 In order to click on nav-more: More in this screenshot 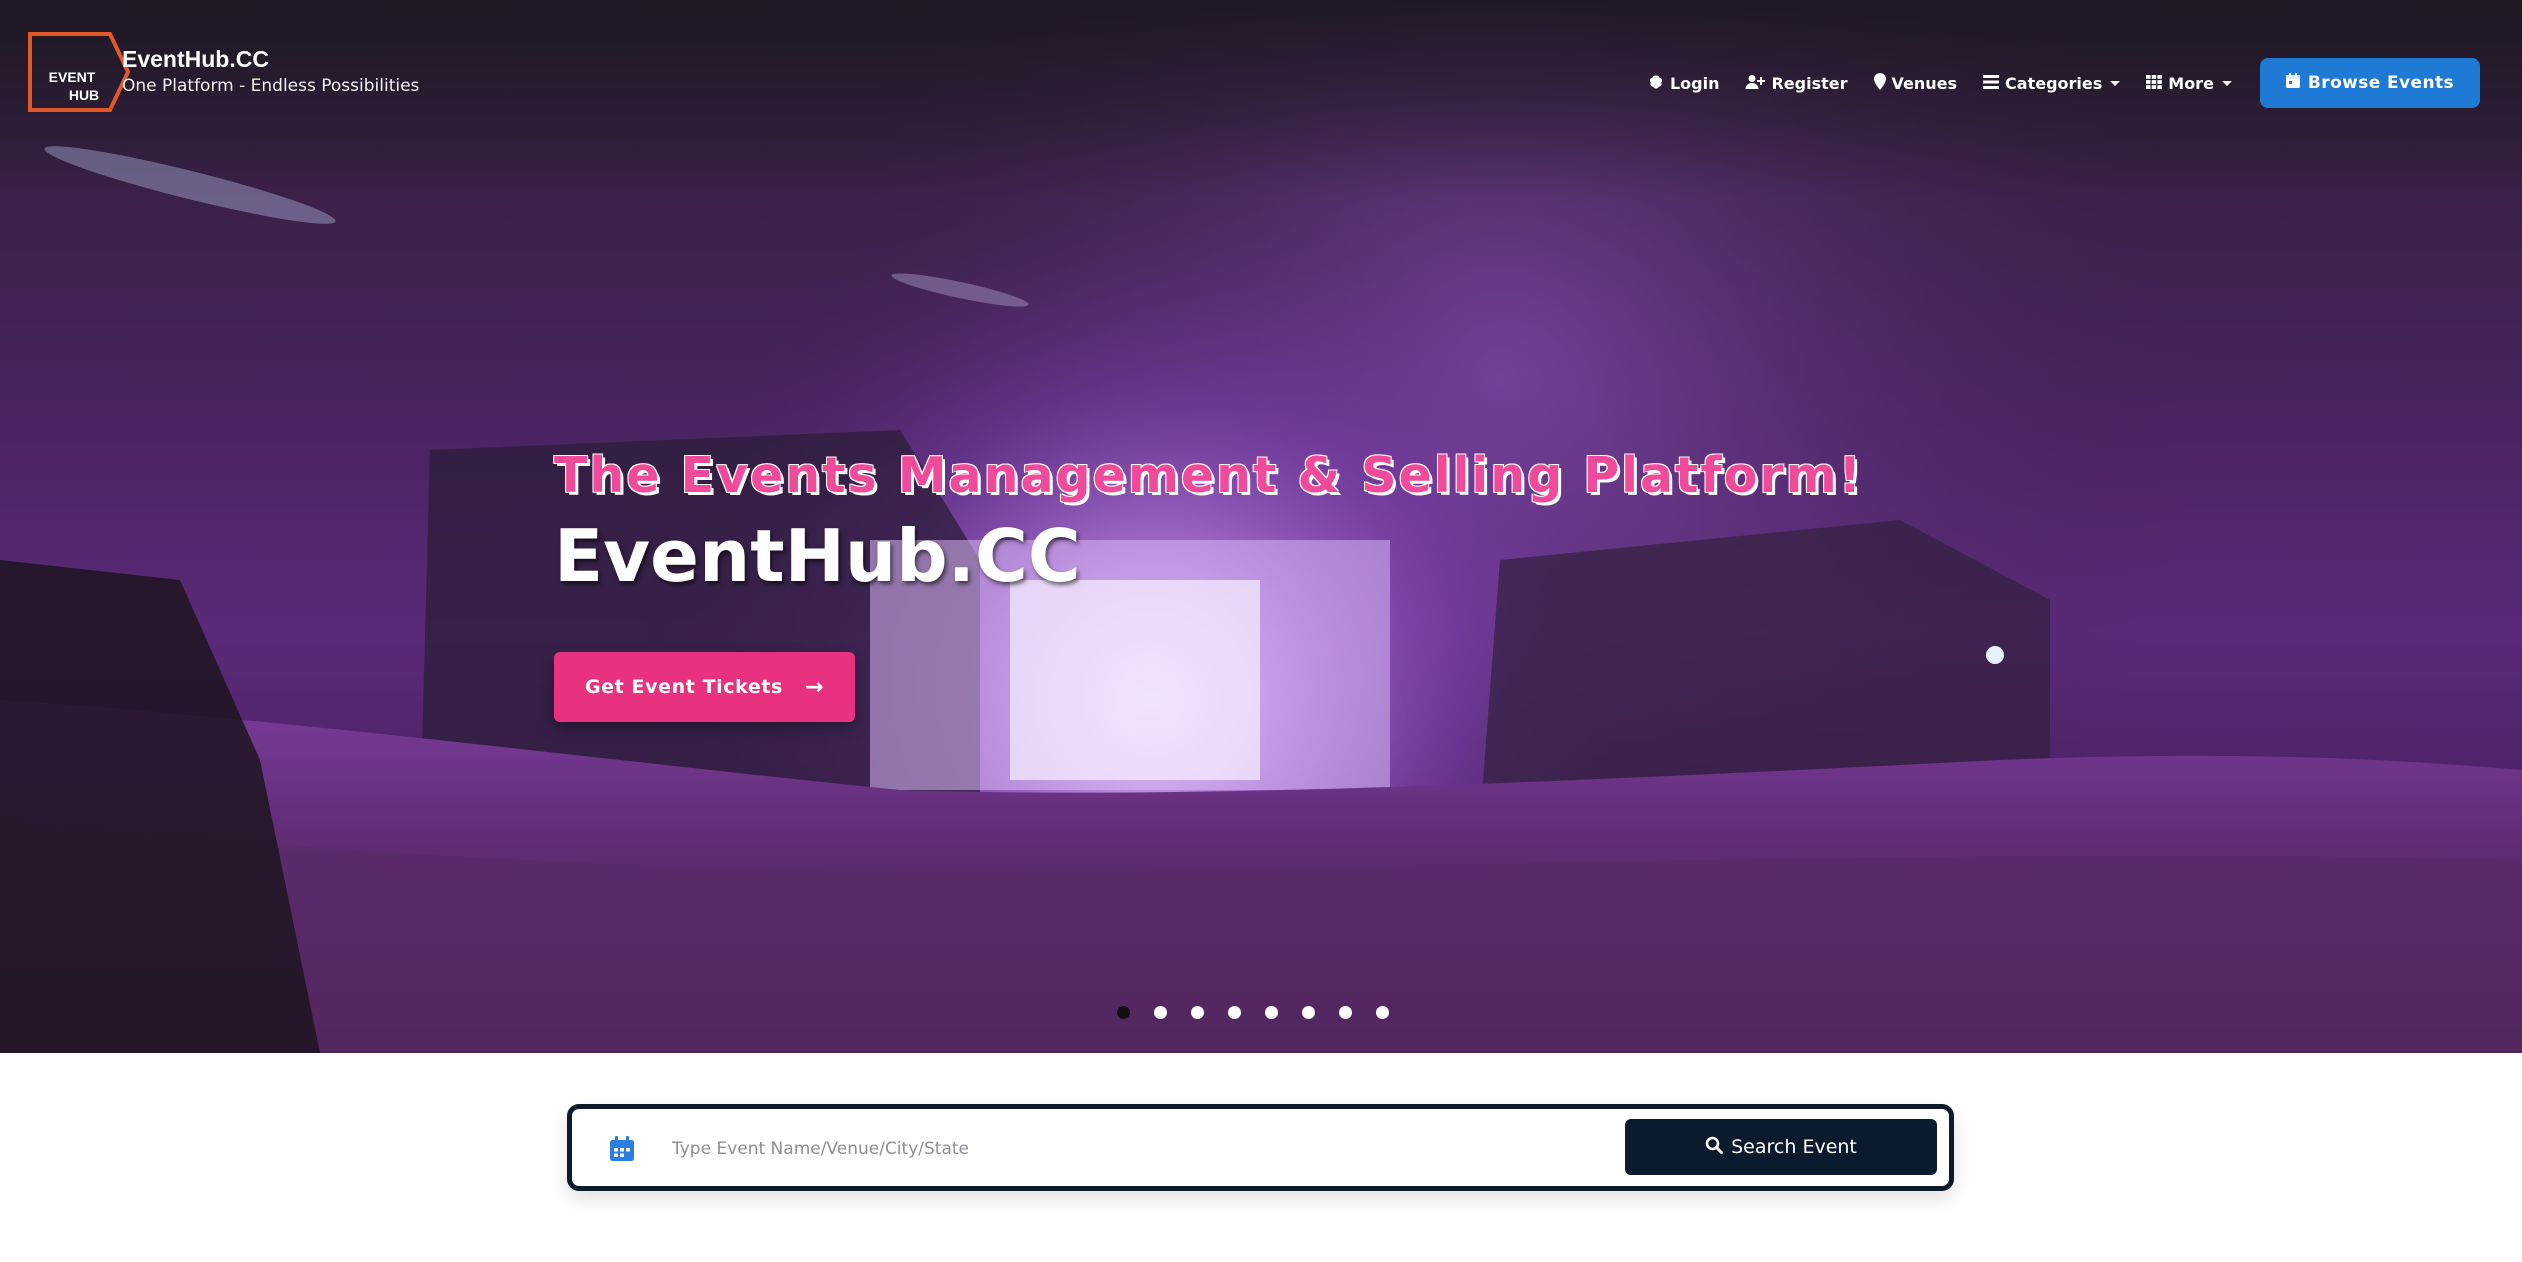, I will do `click(2189, 83)`.